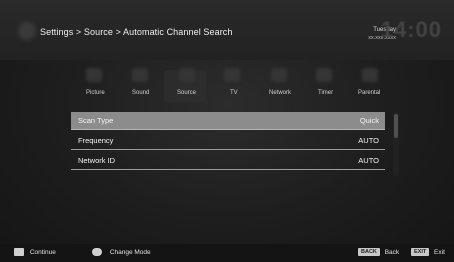 This screenshot has width=454, height=262. I want to click on menu-logo-icon, so click(27, 31).